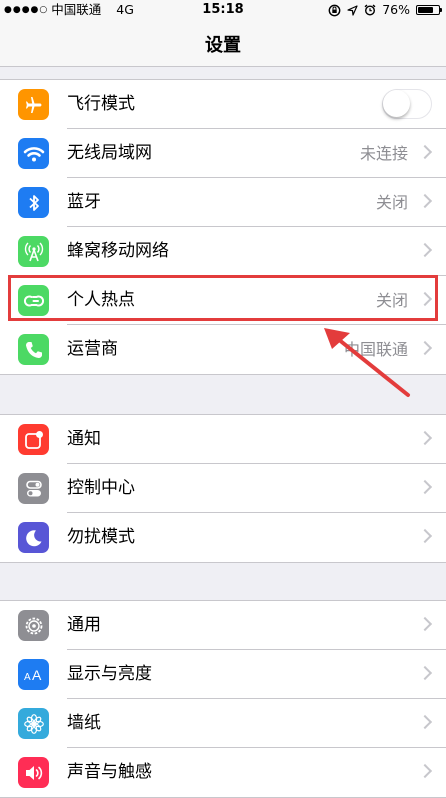 The image size is (446, 798). I want to click on settings-row-wifi: 无线局域网 未连接, so click(223, 153).